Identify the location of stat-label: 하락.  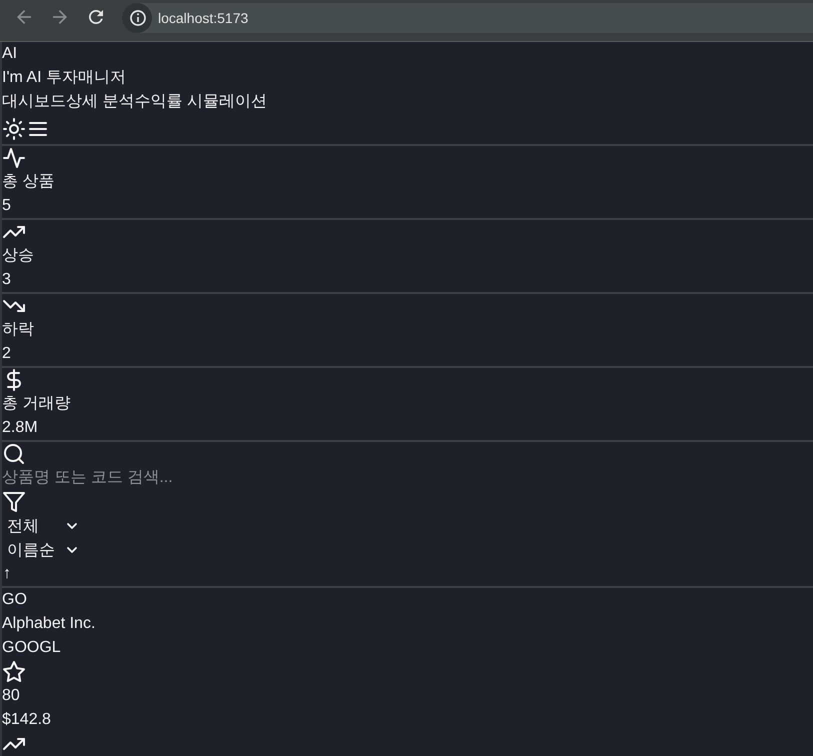
(18, 330).